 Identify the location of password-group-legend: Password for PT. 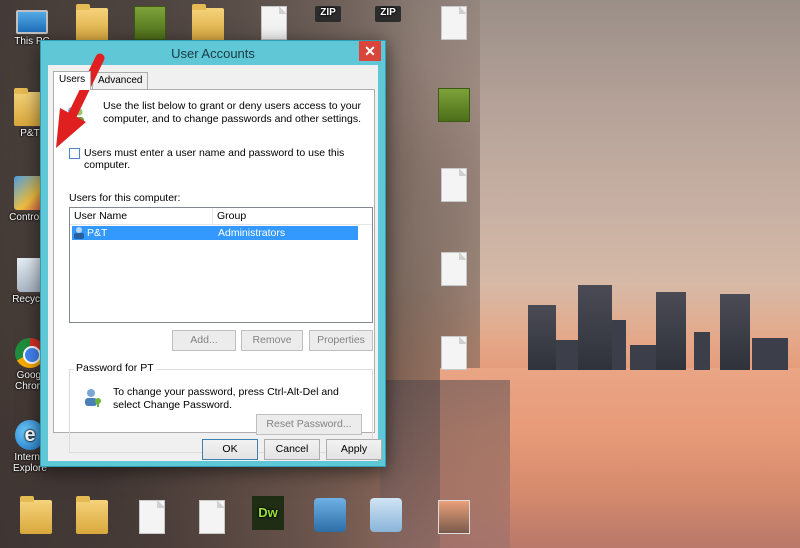
(115, 368).